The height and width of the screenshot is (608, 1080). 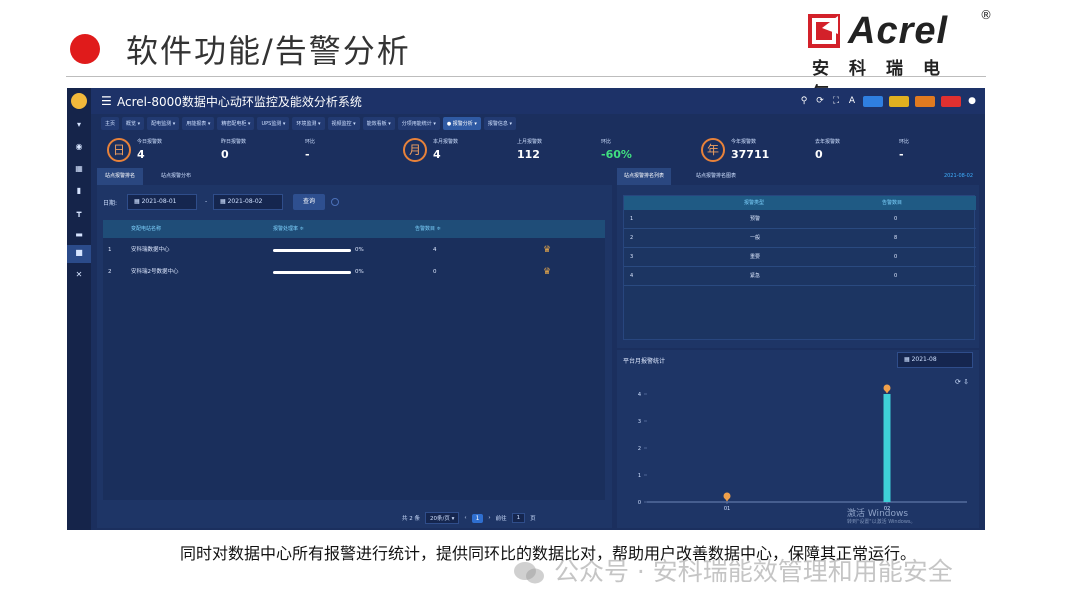 What do you see at coordinates (951, 101) in the screenshot?
I see `notice-badge-red` at bounding box center [951, 101].